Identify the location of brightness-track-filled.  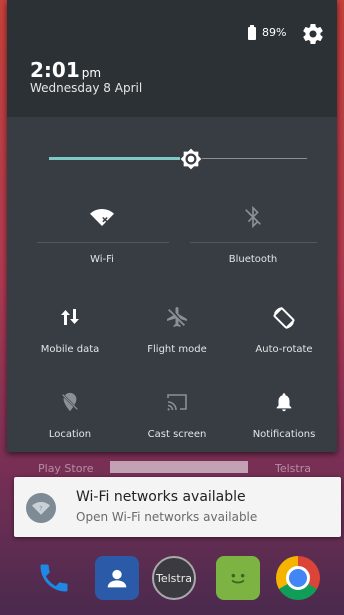
(114, 158).